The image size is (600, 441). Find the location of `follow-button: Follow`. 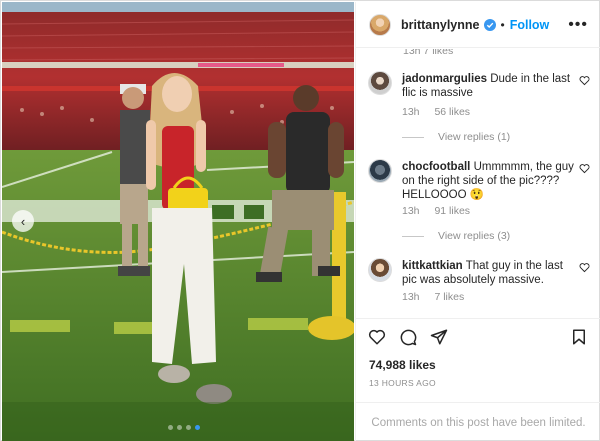

follow-button: Follow is located at coordinates (530, 25).